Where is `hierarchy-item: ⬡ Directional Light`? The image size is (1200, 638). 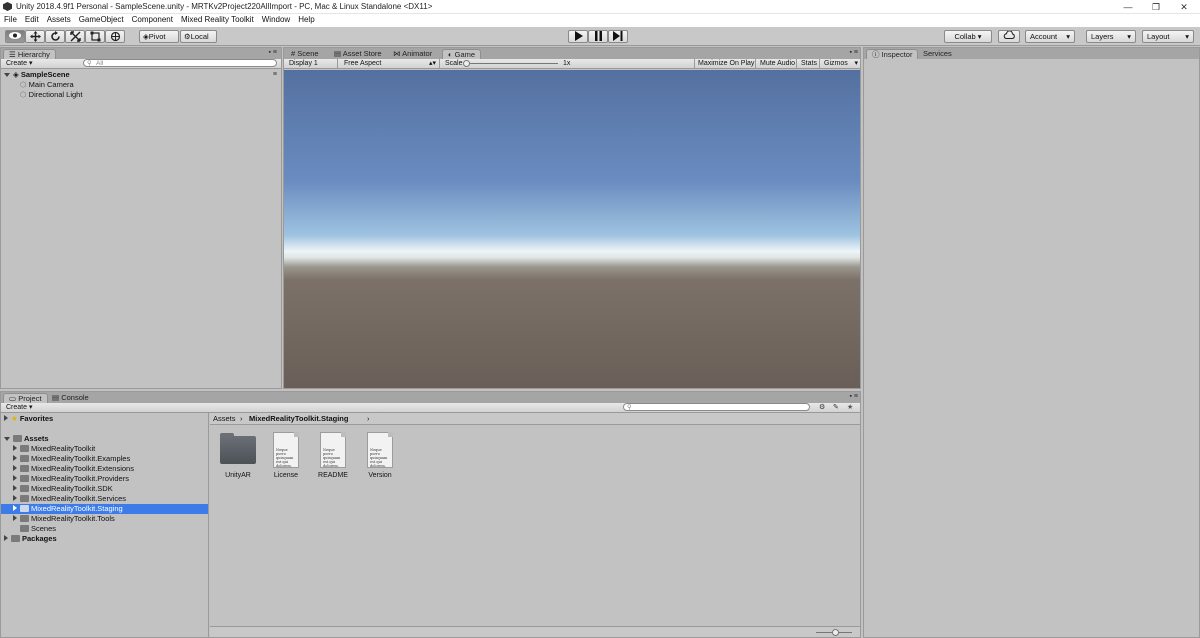
hierarchy-item: ⬡ Directional Light is located at coordinates (51, 95).